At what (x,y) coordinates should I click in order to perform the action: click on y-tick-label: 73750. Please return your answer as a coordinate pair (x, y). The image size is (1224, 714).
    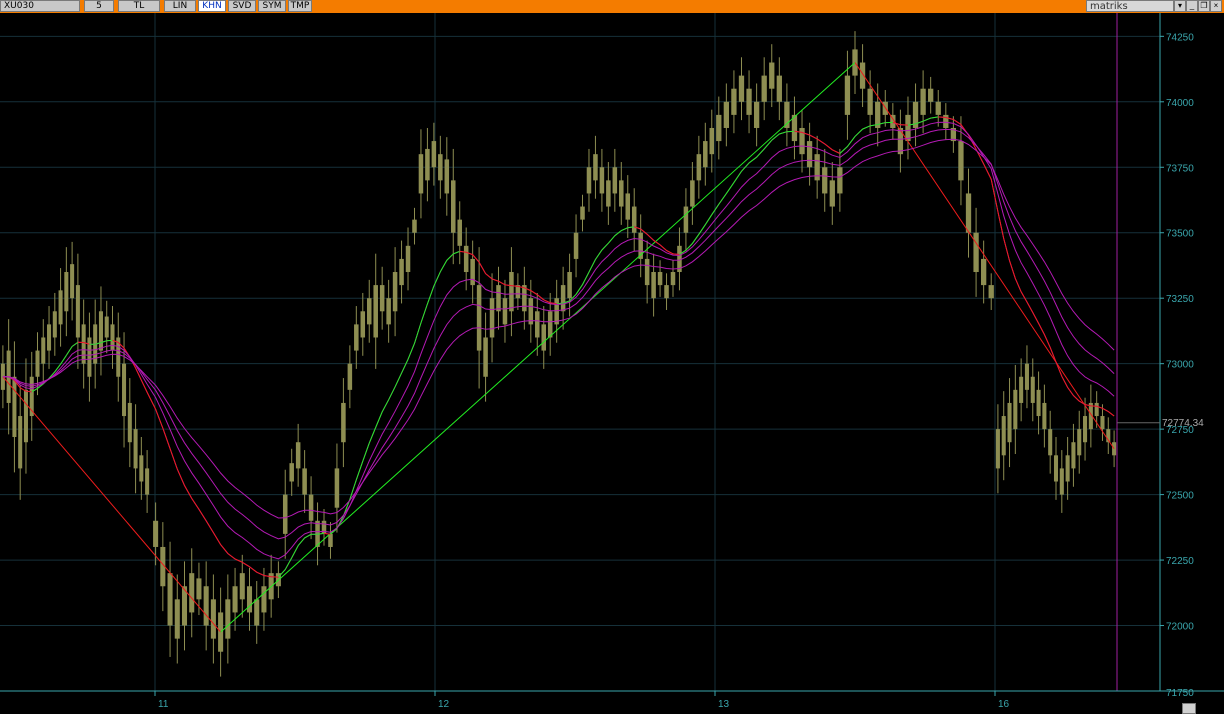
    Looking at the image, I should click on (1180, 168).